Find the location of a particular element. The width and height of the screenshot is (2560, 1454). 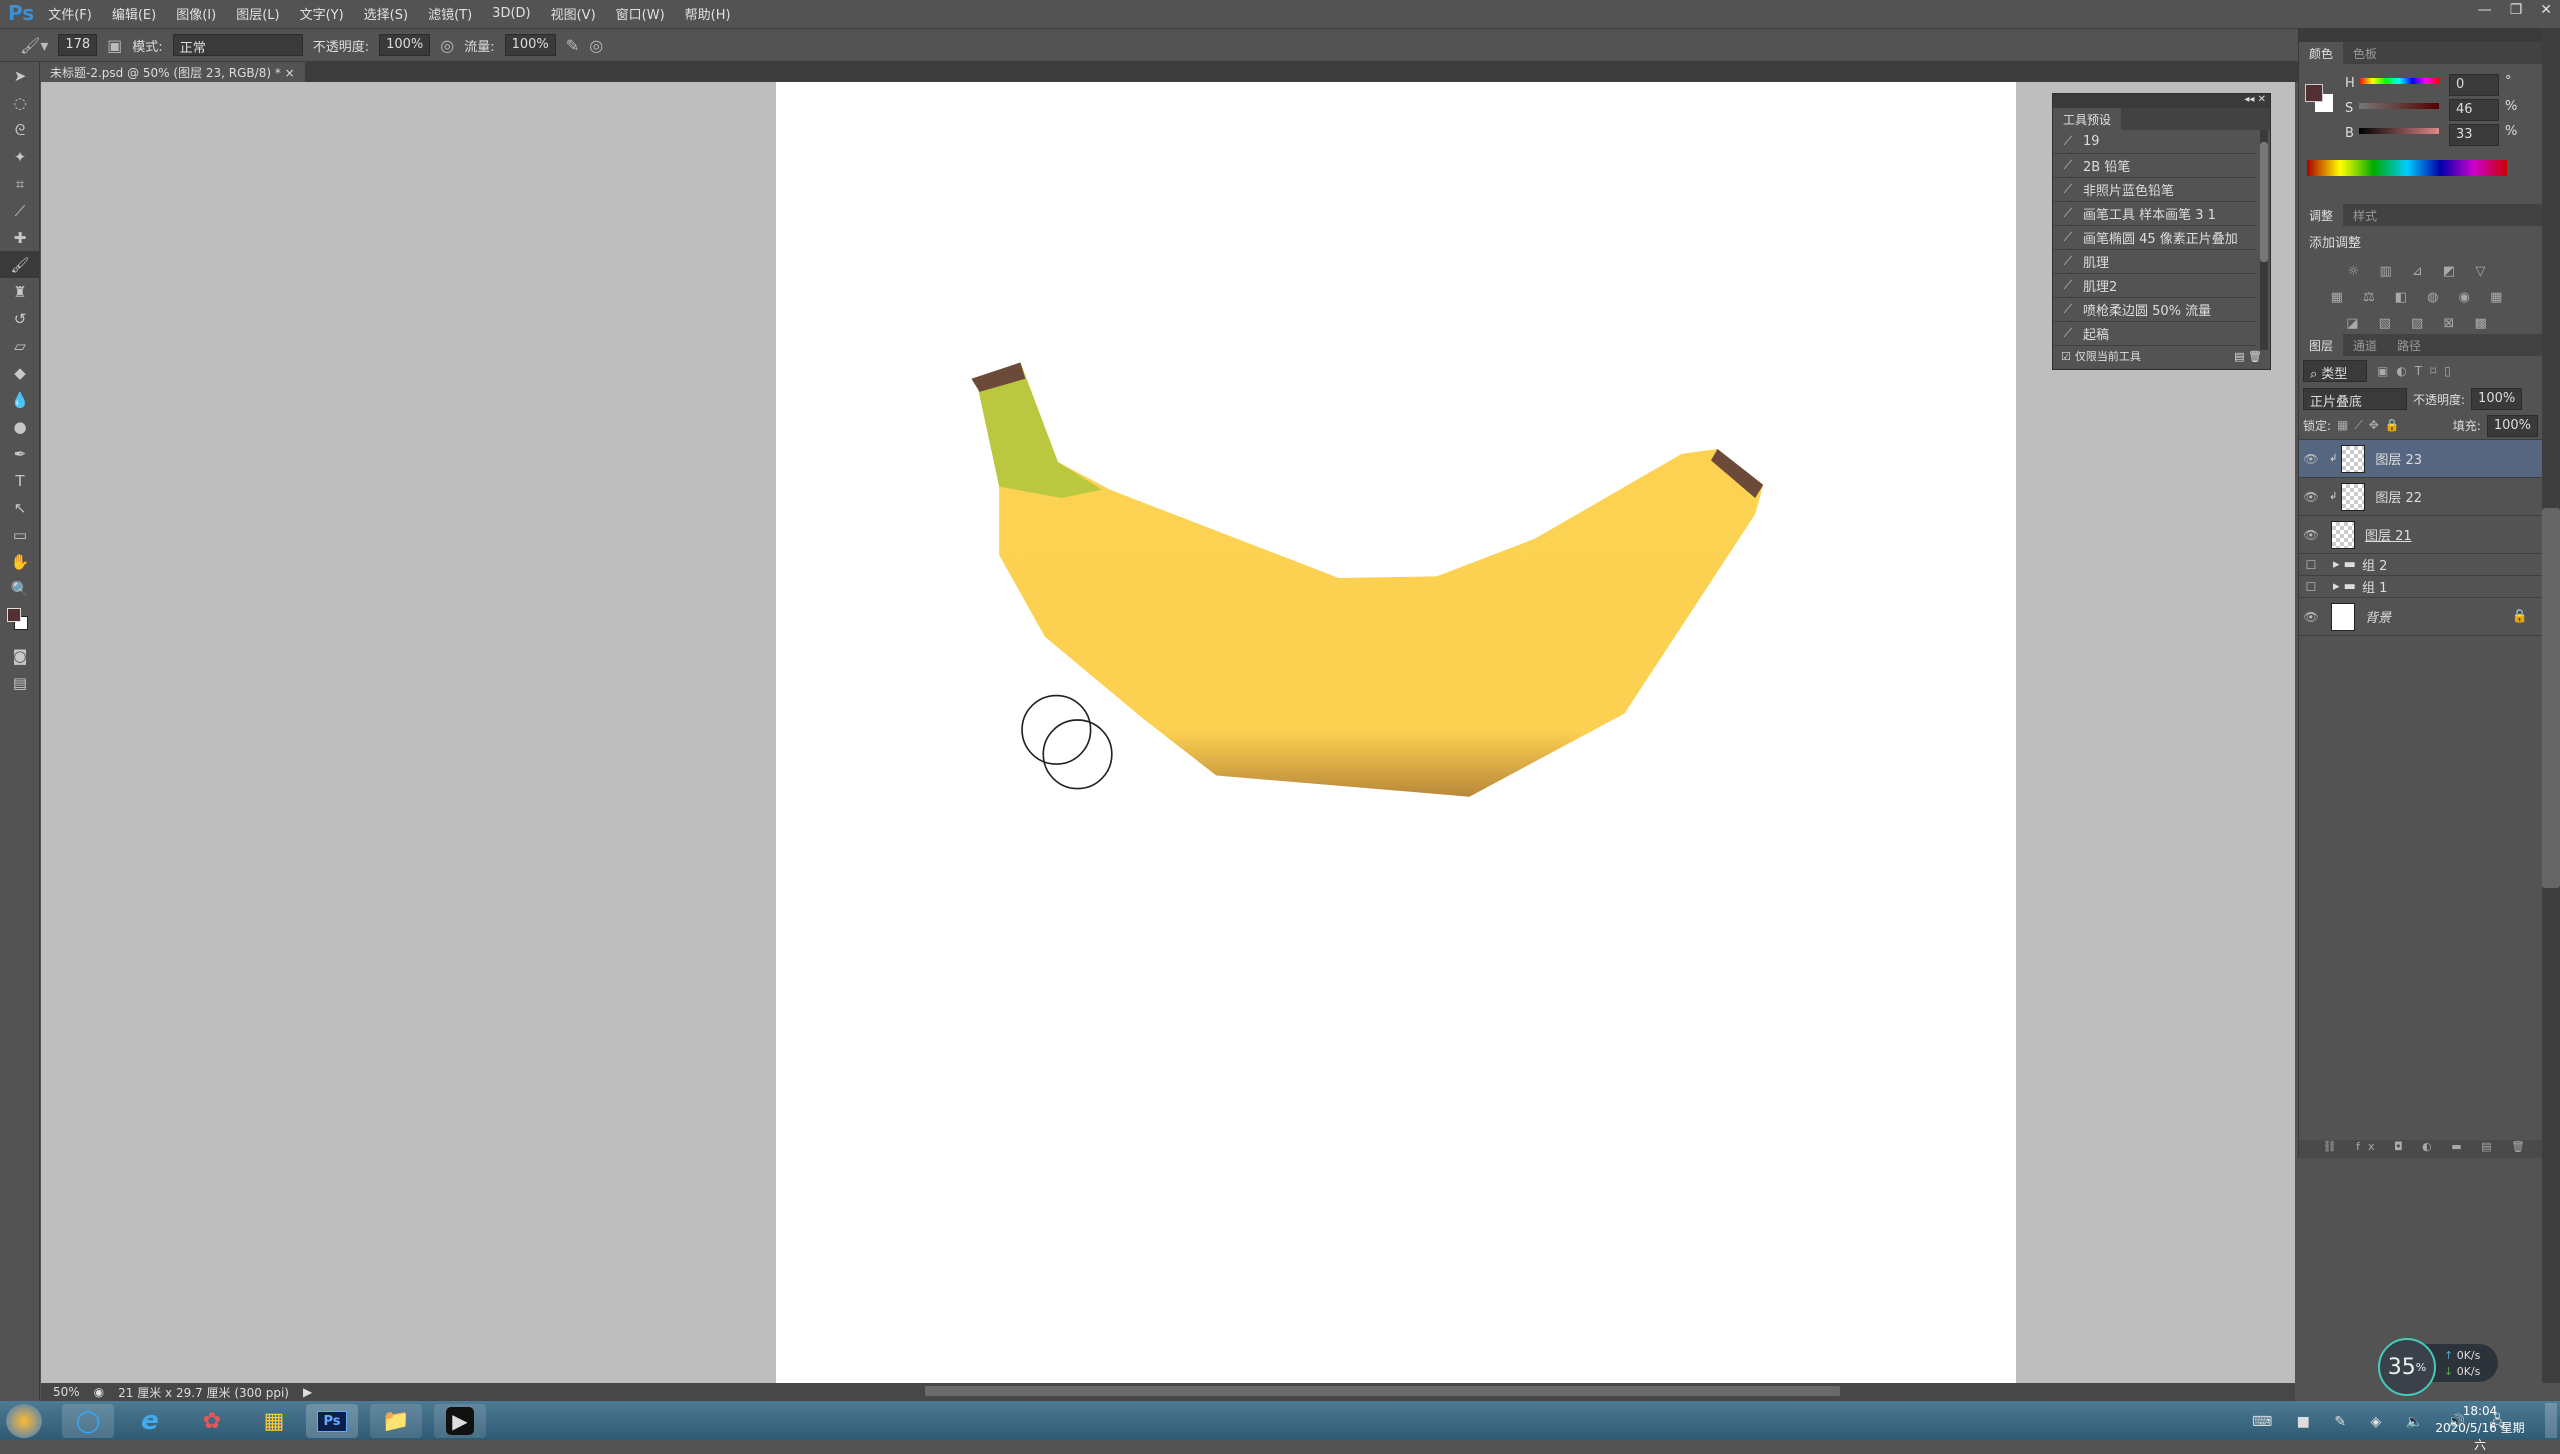

menu-select: 选择(S) is located at coordinates (386, 13).